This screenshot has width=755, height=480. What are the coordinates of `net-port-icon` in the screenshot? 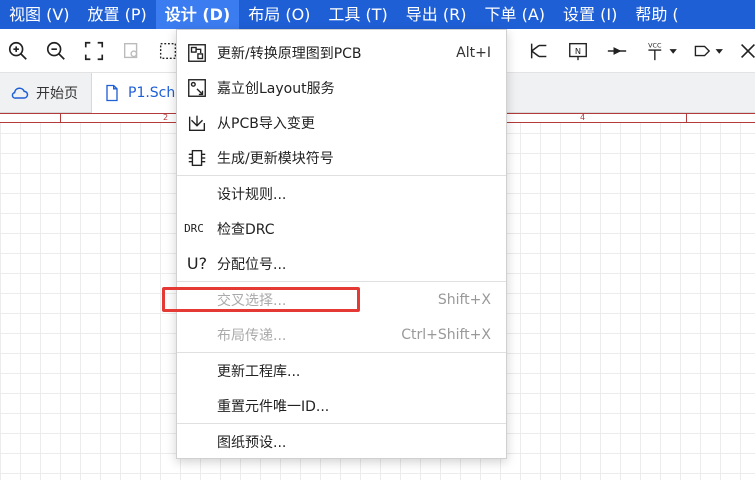 It's located at (617, 51).